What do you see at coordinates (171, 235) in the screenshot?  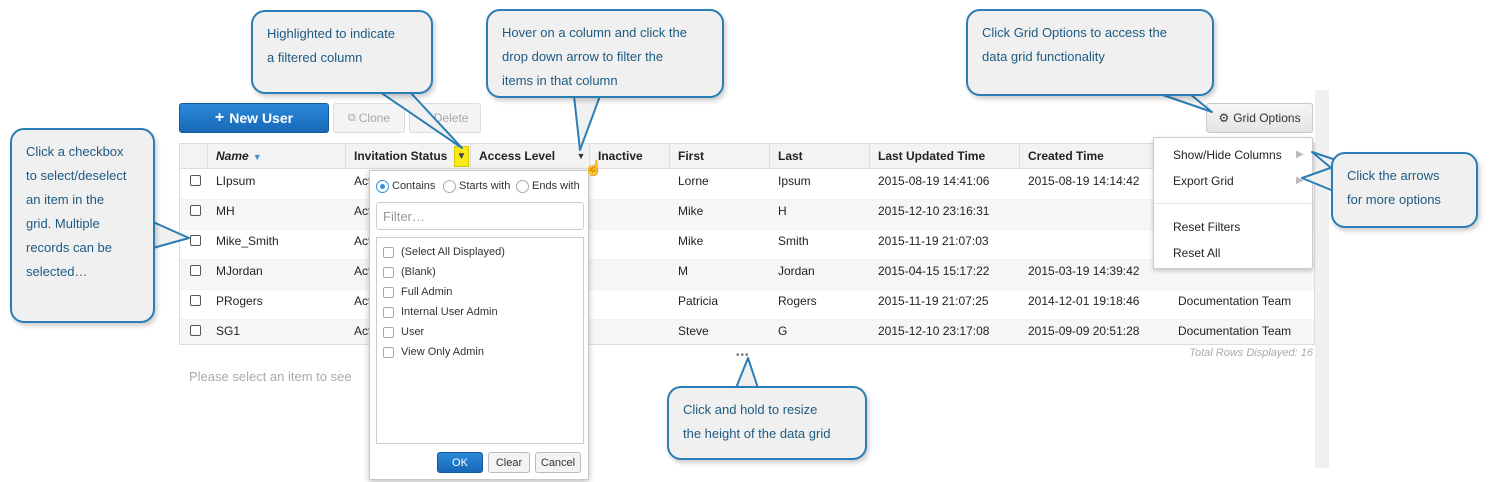 I see `callout-tail-checkbox` at bounding box center [171, 235].